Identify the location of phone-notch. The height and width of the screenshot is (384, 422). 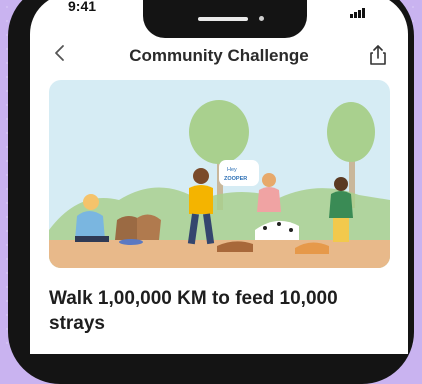
(225, 19).